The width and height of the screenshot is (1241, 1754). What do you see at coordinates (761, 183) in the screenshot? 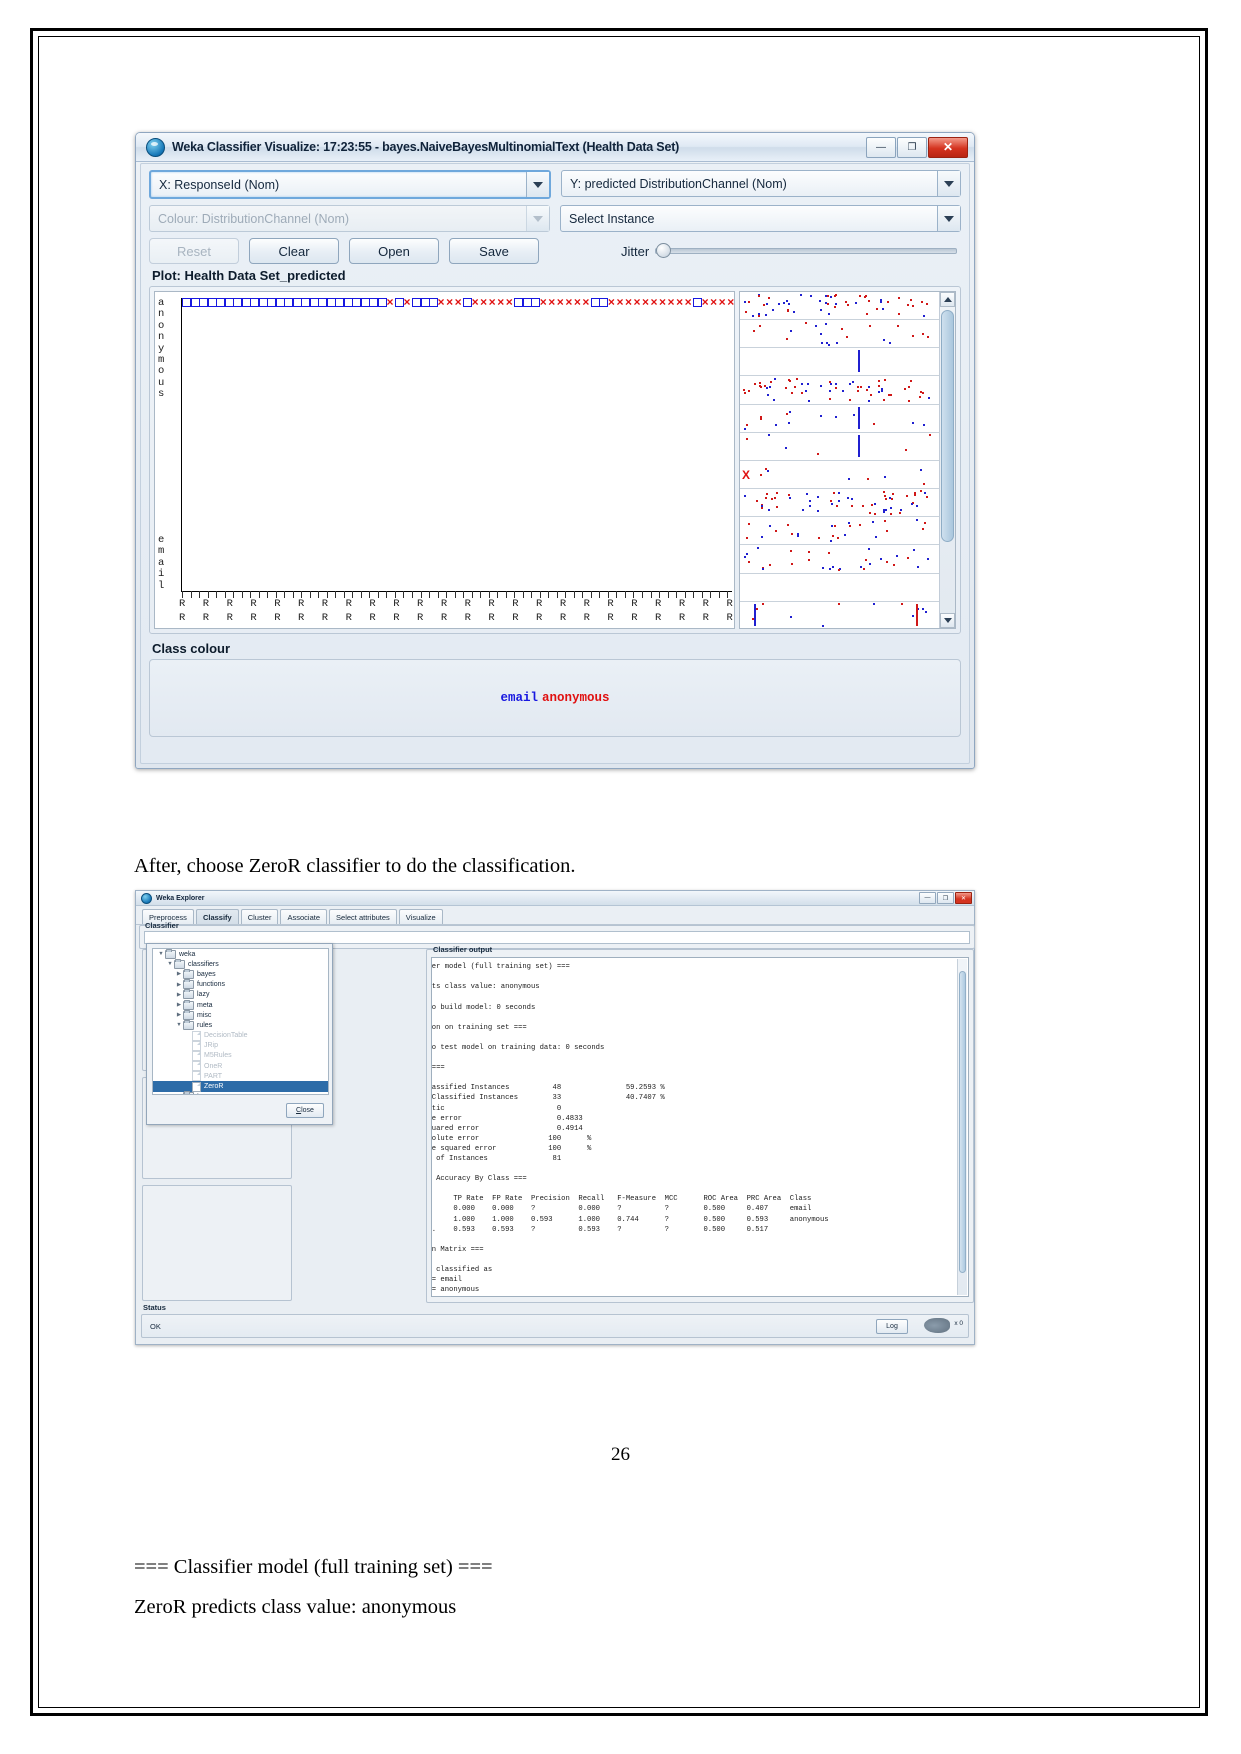
I see `y-axis-combo: Y: predicted DistributionChannel (Nom)` at bounding box center [761, 183].